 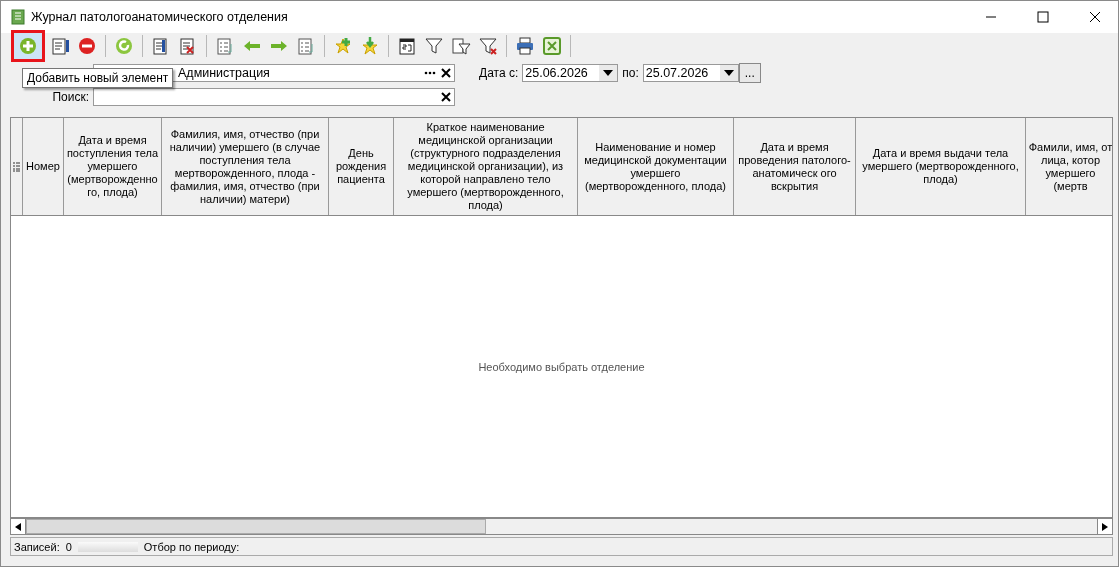 What do you see at coordinates (98, 78) in the screenshot?
I see `tooltip: Добавить новый элемент` at bounding box center [98, 78].